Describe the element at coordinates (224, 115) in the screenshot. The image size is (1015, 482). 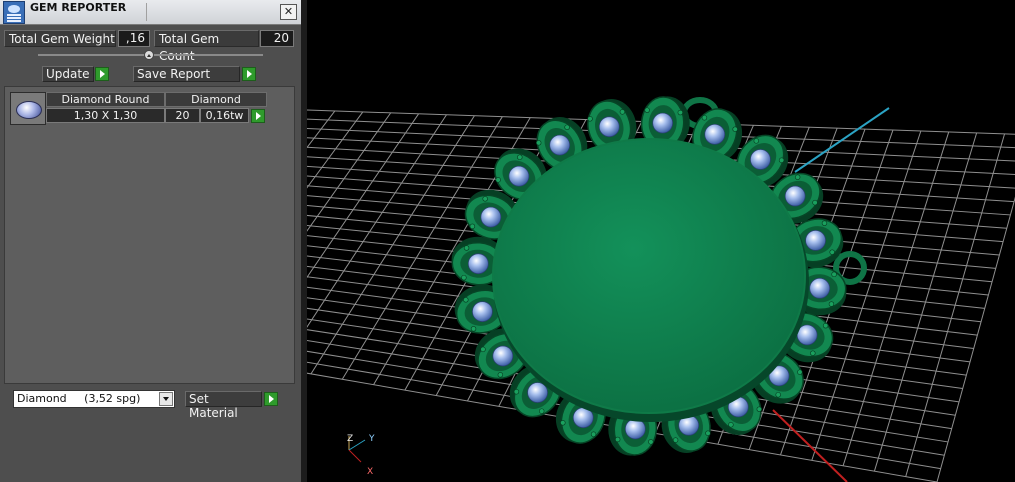
I see `gem-weight-cell: 0,16tw` at that location.